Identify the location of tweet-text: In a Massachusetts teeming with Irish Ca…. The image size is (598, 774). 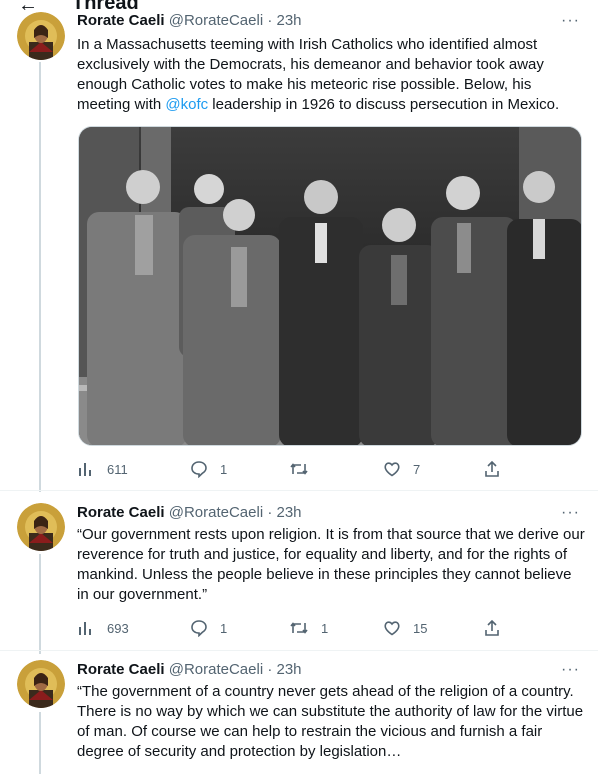
(332, 75).